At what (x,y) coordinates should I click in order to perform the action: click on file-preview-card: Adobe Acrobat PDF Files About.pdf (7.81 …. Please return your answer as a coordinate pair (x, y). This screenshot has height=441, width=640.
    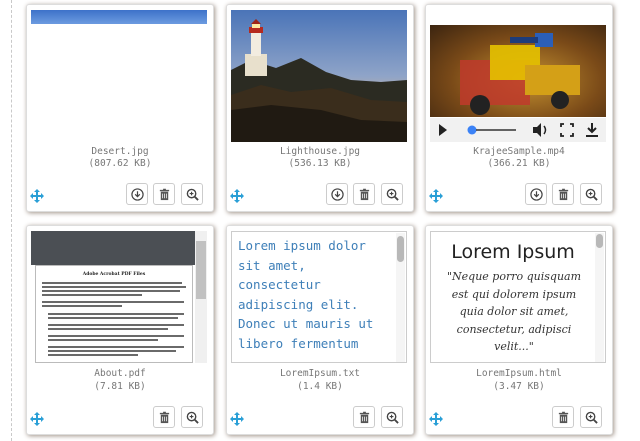
    Looking at the image, I should click on (120, 330).